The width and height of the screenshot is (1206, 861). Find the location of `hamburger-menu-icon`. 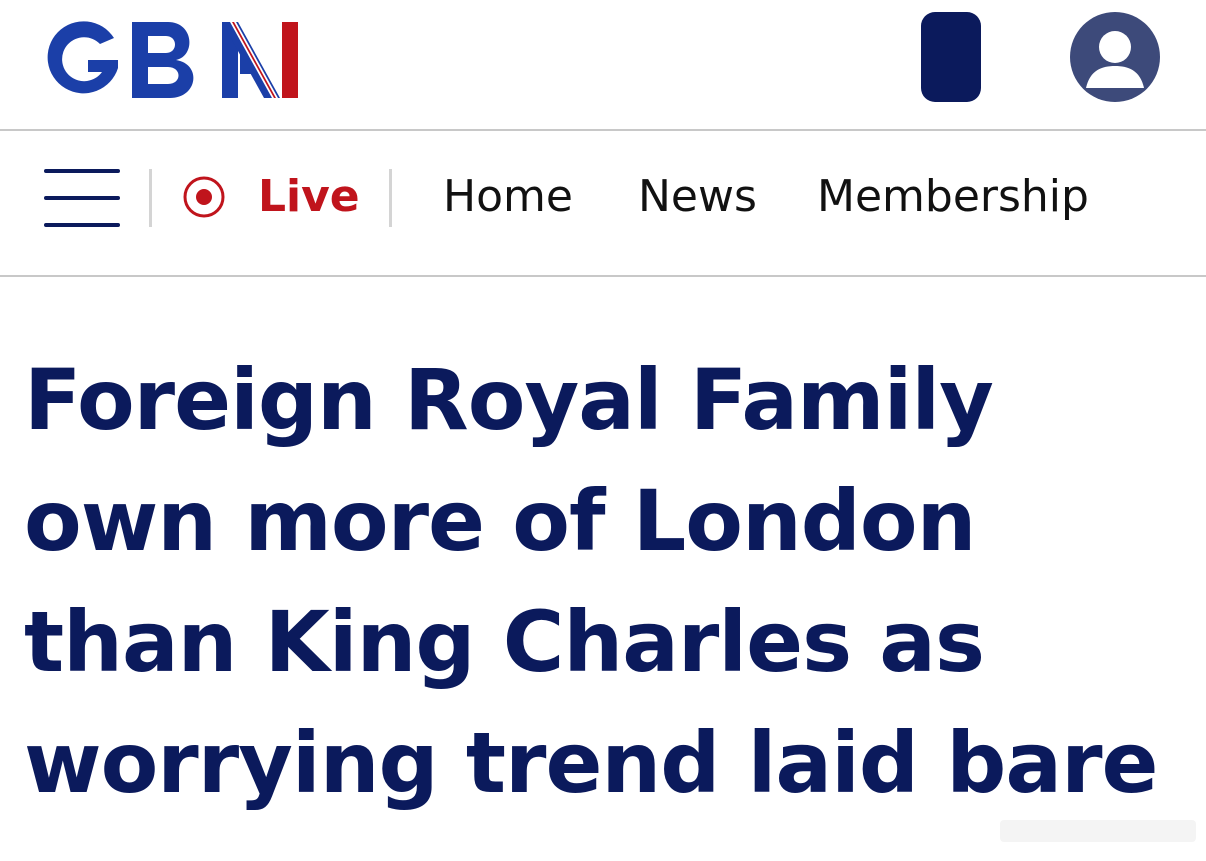

hamburger-menu-icon is located at coordinates (82, 198).